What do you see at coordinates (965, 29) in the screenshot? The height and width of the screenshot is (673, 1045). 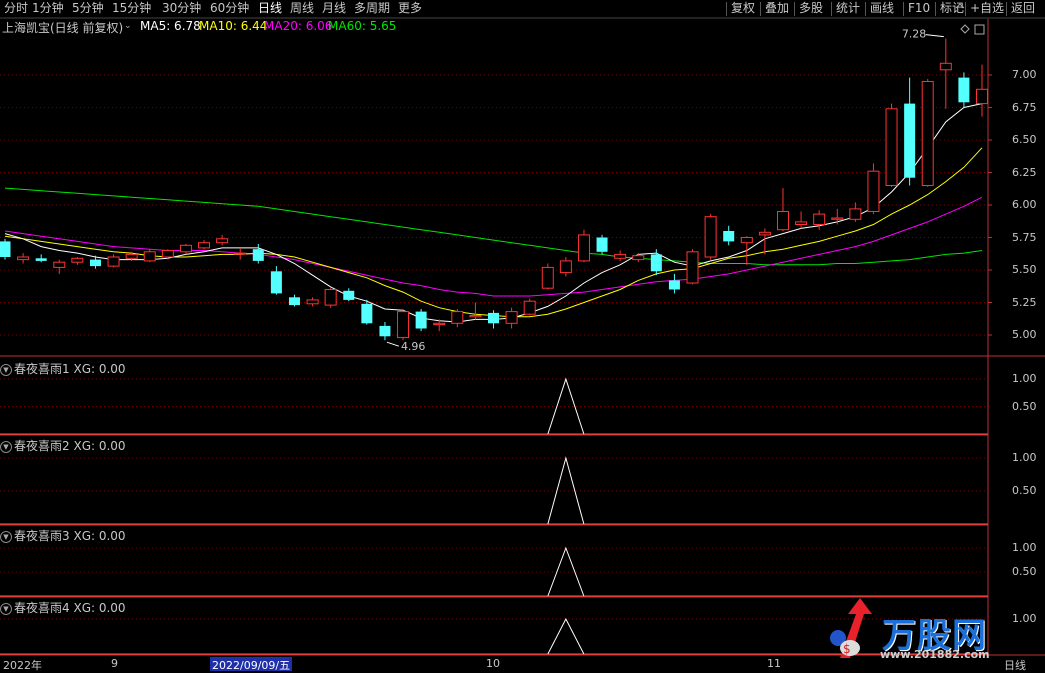 I see `diamond-icon` at bounding box center [965, 29].